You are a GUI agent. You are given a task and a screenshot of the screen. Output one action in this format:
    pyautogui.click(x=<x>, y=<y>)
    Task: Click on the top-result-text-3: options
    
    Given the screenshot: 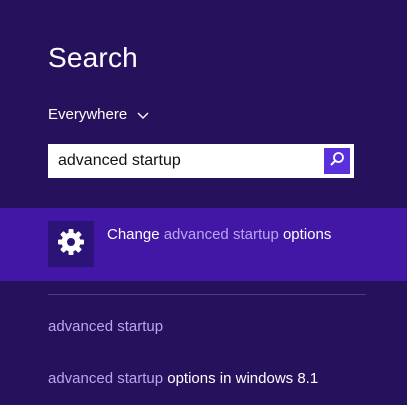 What is the action you would take?
    pyautogui.click(x=305, y=234)
    